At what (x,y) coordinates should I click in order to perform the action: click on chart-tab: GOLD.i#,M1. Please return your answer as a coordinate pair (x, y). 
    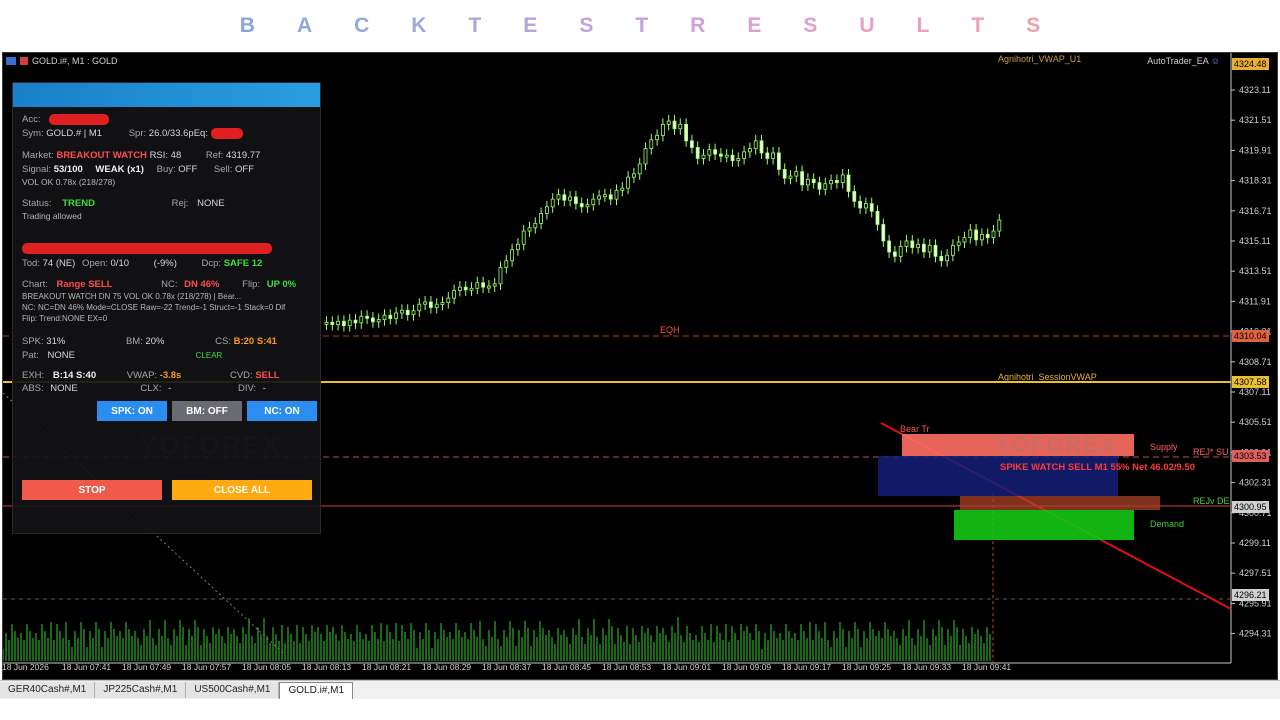
    Looking at the image, I should click on (316, 690).